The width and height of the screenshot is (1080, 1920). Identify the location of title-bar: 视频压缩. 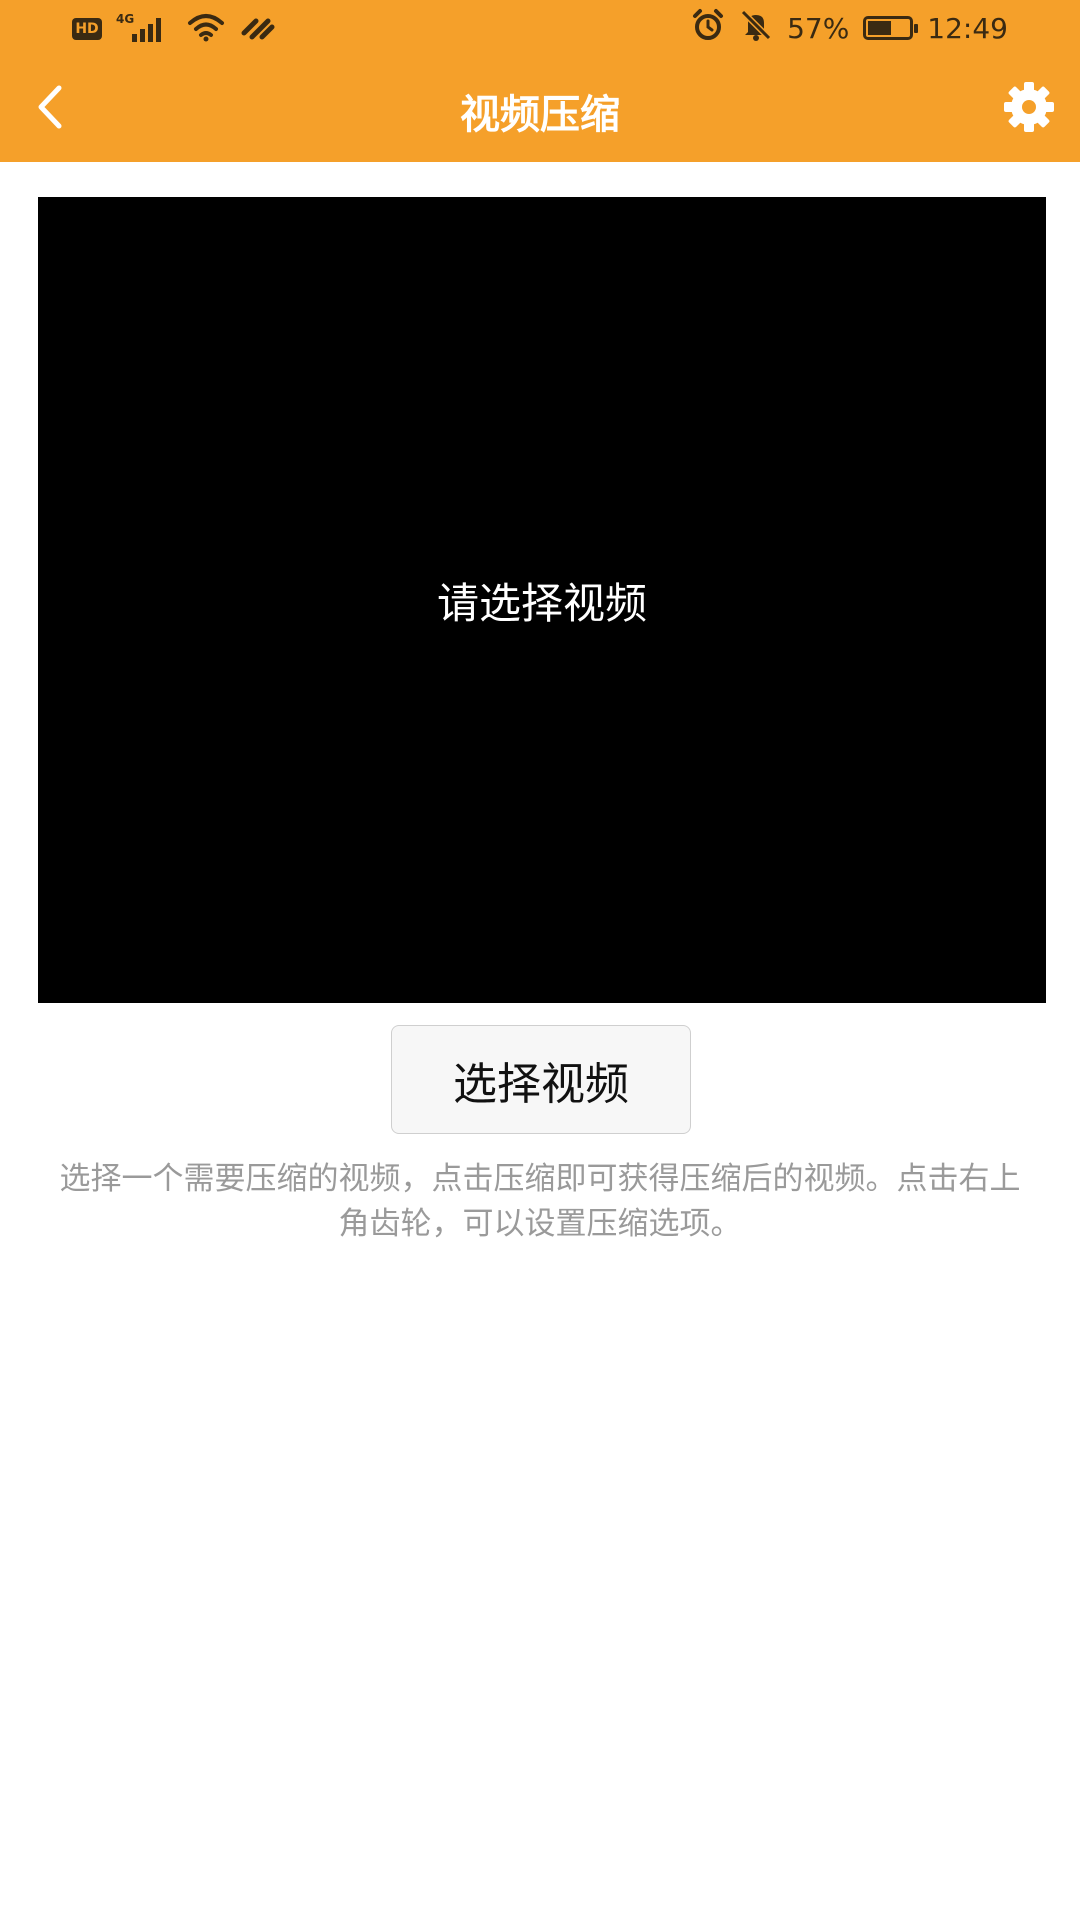
(540, 109).